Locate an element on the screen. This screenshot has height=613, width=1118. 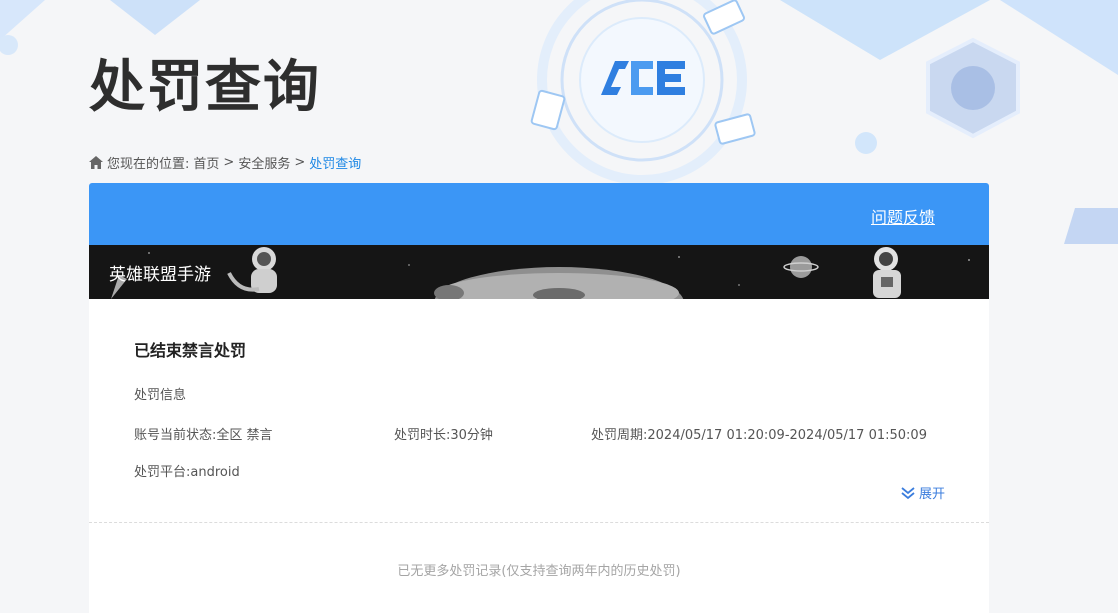
record-title: 已结束禁言处罚 is located at coordinates (190, 350).